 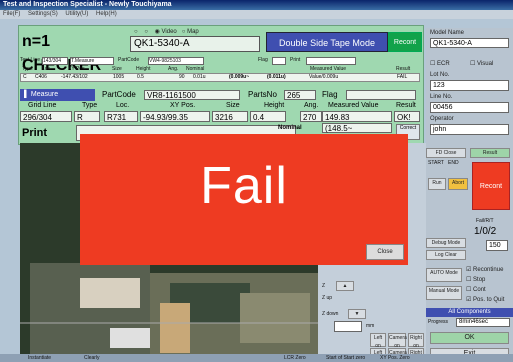 I want to click on model-name-field: QK1-5340-A, so click(x=469, y=43).